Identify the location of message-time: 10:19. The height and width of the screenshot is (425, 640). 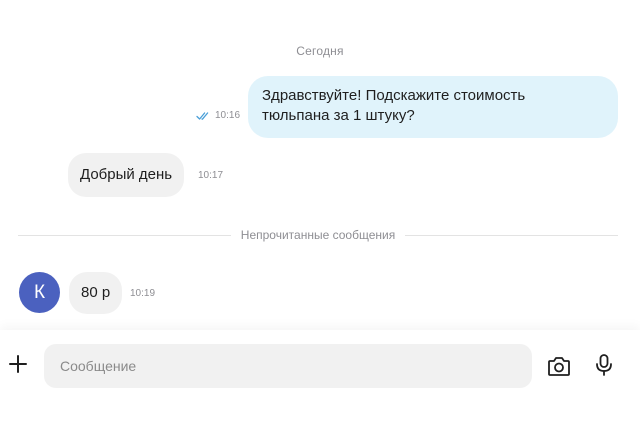
(143, 293).